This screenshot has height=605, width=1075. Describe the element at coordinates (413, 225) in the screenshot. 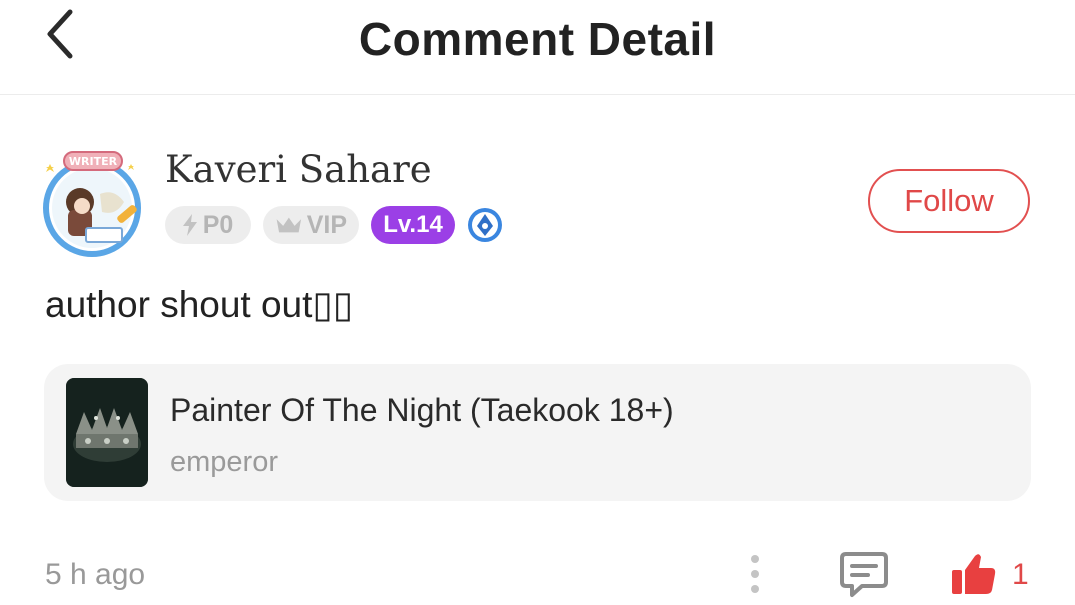

I see `level-badge: Lv.14` at that location.